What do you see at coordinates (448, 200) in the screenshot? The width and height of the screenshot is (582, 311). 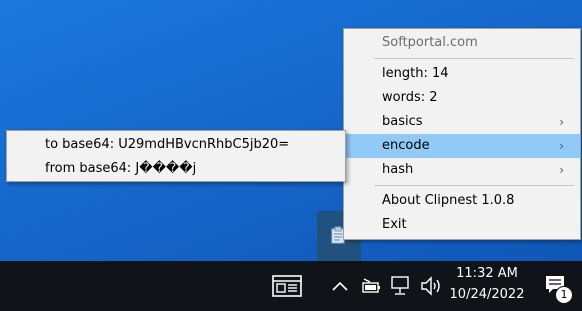 I see `menu-item-label: About Clipnest 1.0.8` at bounding box center [448, 200].